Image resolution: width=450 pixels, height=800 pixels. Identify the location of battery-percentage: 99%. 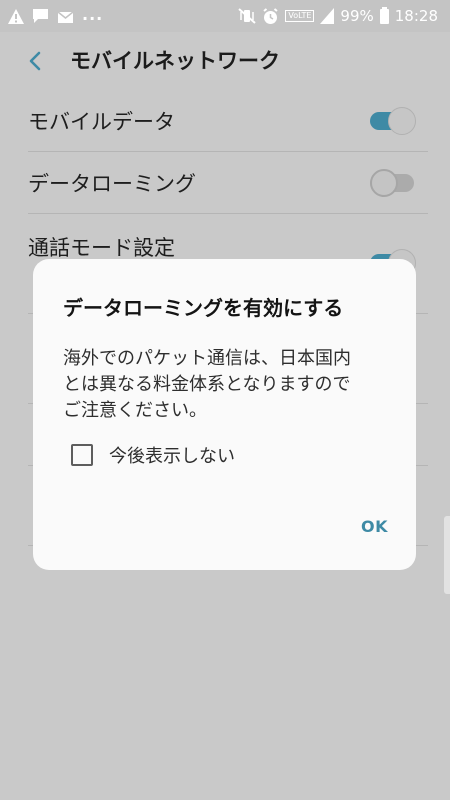
(357, 16).